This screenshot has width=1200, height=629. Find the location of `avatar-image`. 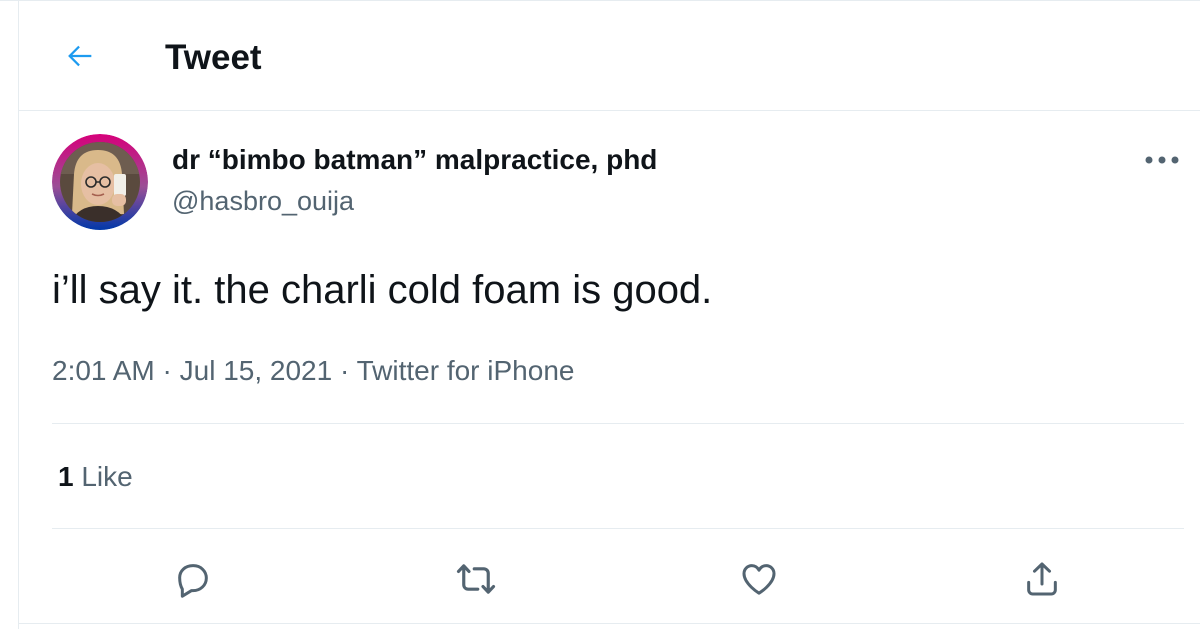

avatar-image is located at coordinates (100, 182).